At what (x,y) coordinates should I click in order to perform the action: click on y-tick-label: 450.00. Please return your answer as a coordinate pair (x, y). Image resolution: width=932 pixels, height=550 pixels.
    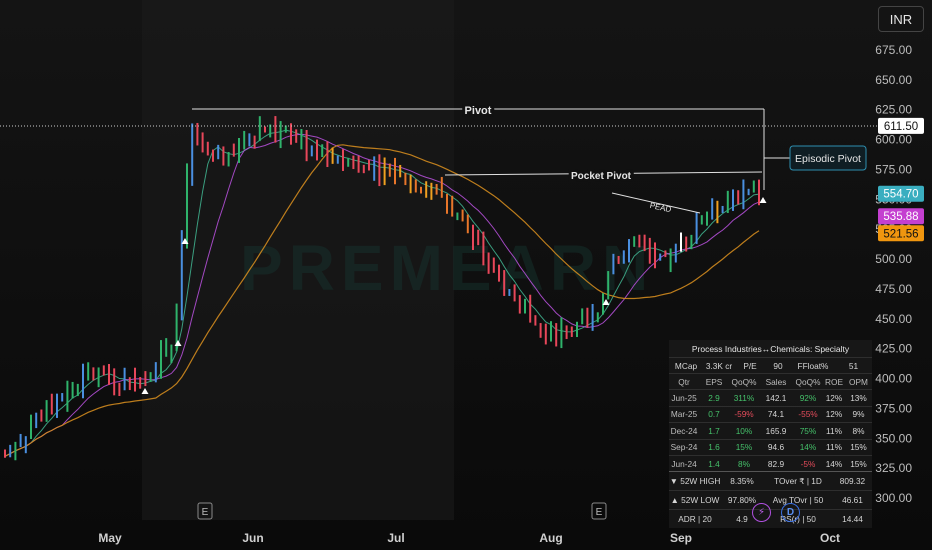
    Looking at the image, I should click on (893, 319).